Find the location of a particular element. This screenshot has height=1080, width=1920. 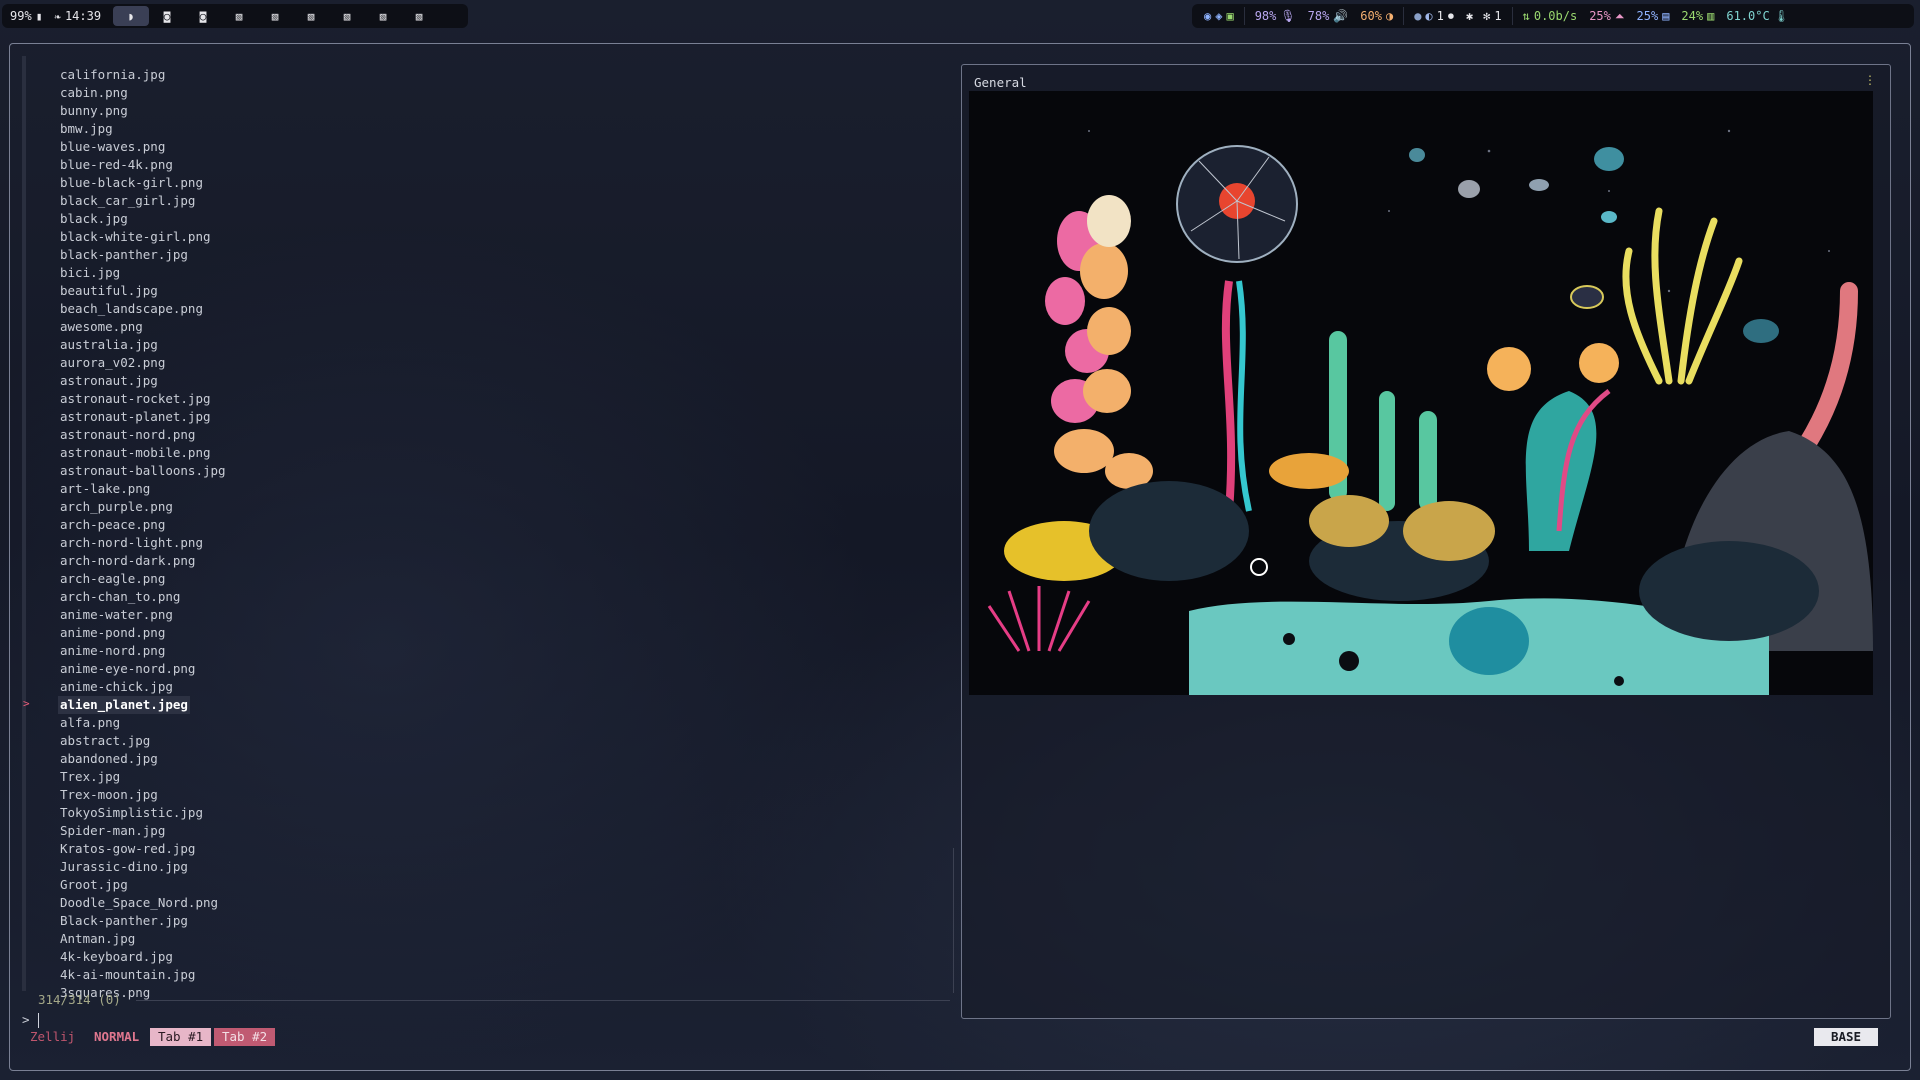

workspace-1: ◗ is located at coordinates (131, 16).